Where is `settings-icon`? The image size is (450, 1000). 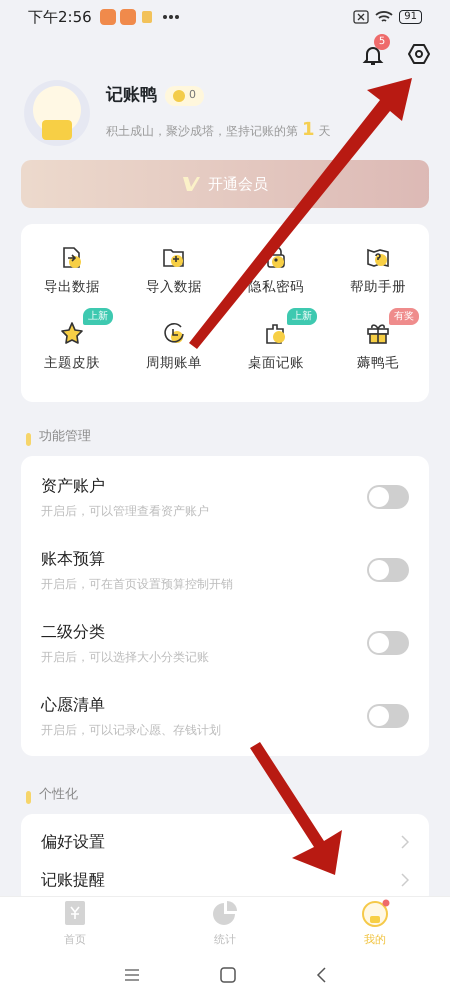
settings-icon is located at coordinates (419, 54).